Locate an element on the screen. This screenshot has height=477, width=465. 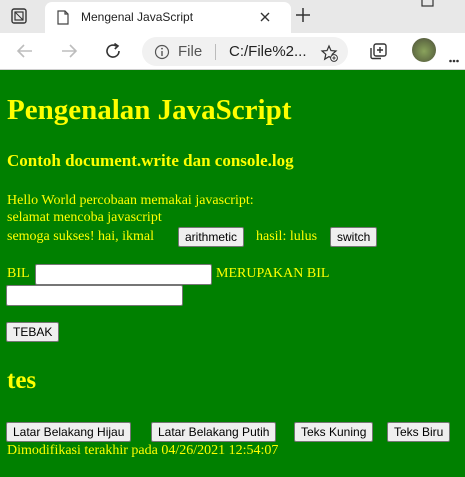
tebak-button: TEBAK is located at coordinates (33, 332).